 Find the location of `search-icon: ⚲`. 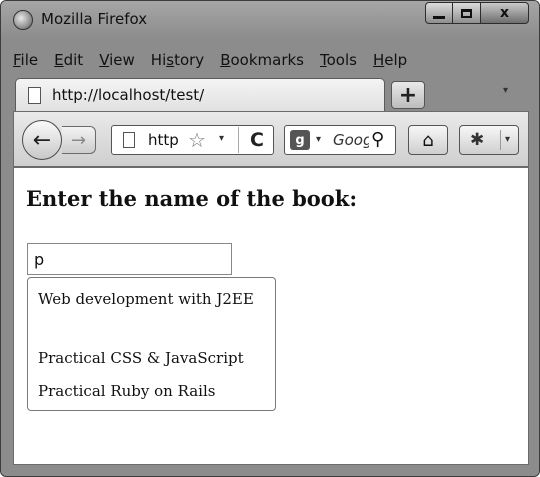

search-icon: ⚲ is located at coordinates (377, 139).